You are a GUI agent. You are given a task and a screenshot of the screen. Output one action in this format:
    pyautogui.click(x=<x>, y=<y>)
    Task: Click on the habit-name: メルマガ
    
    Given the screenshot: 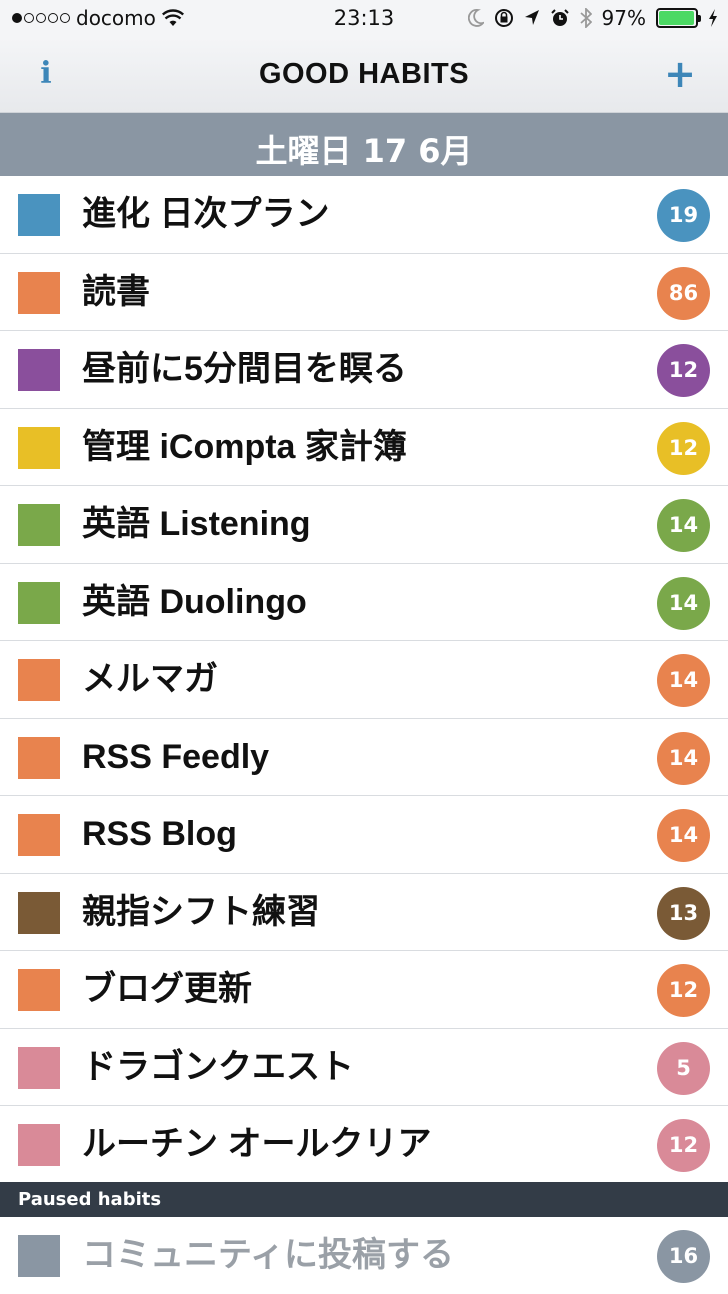 What is the action you would take?
    pyautogui.click(x=150, y=679)
    